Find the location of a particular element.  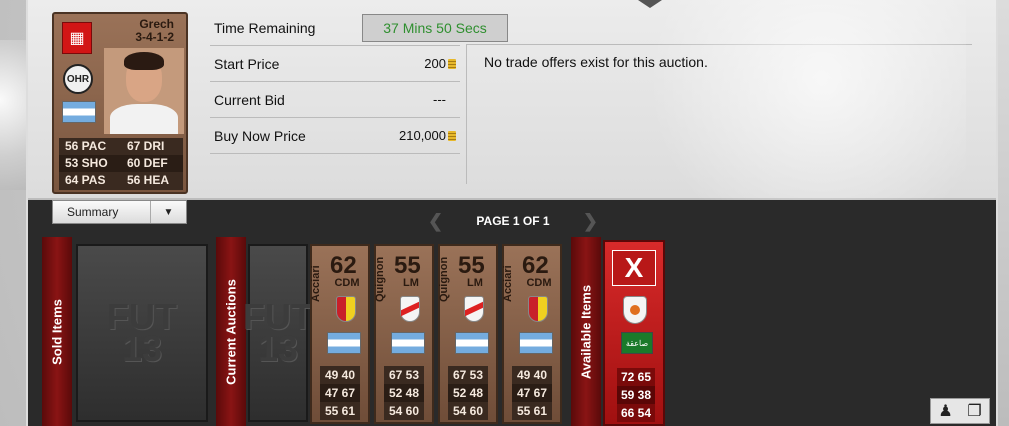

stat-pas: 64 PAS is located at coordinates (85, 180).